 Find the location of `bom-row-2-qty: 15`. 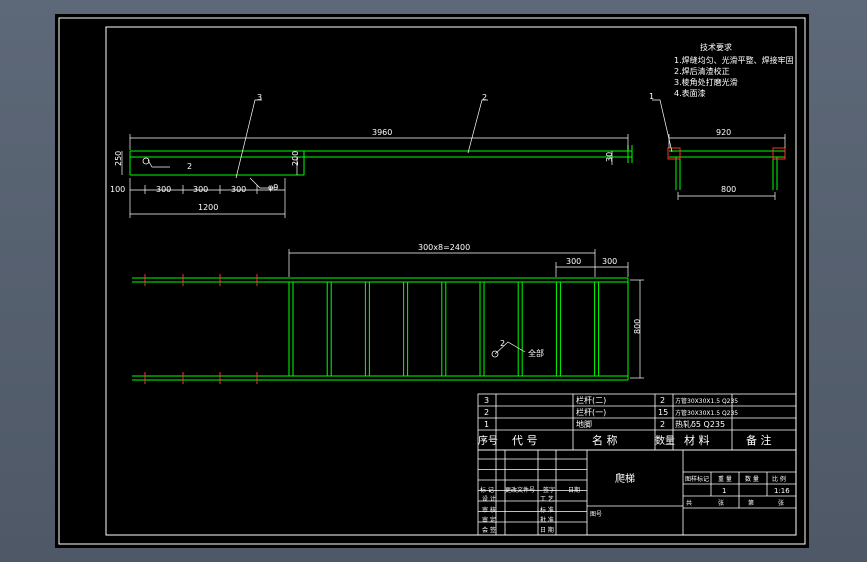

bom-row-2-qty: 15 is located at coordinates (663, 412).